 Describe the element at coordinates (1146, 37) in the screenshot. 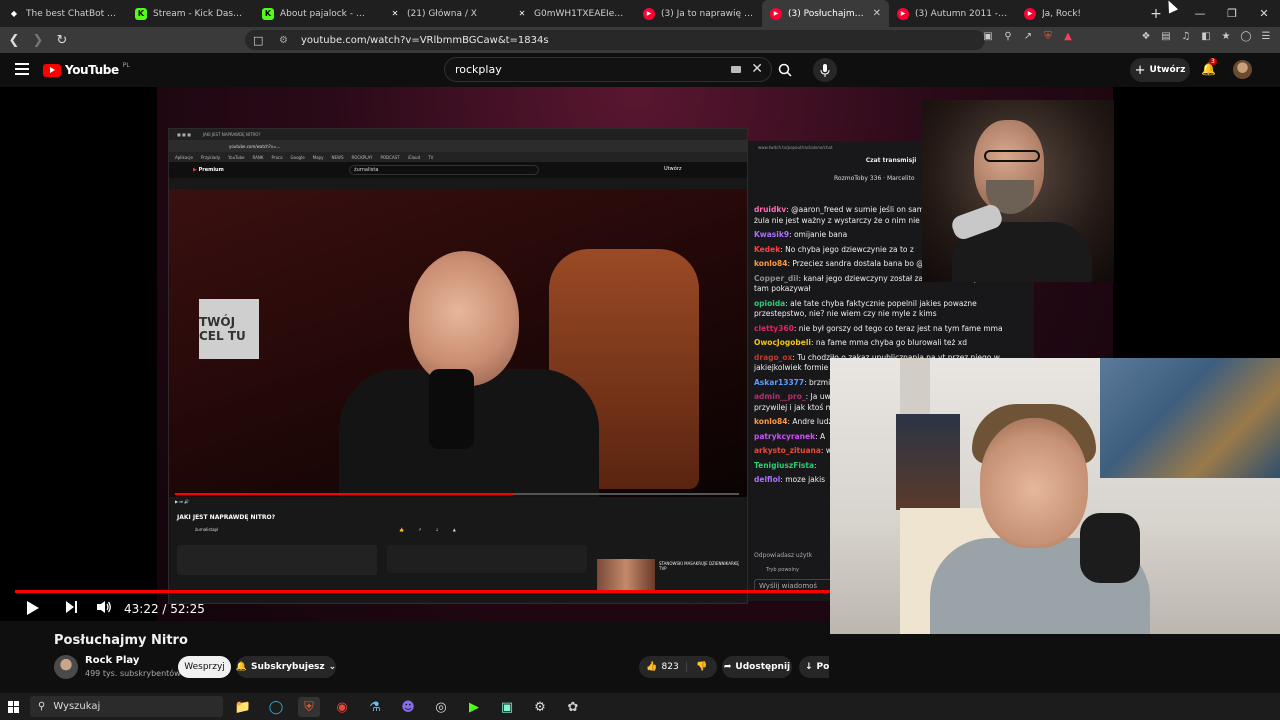

I see `puzzle-icon: ❖` at that location.